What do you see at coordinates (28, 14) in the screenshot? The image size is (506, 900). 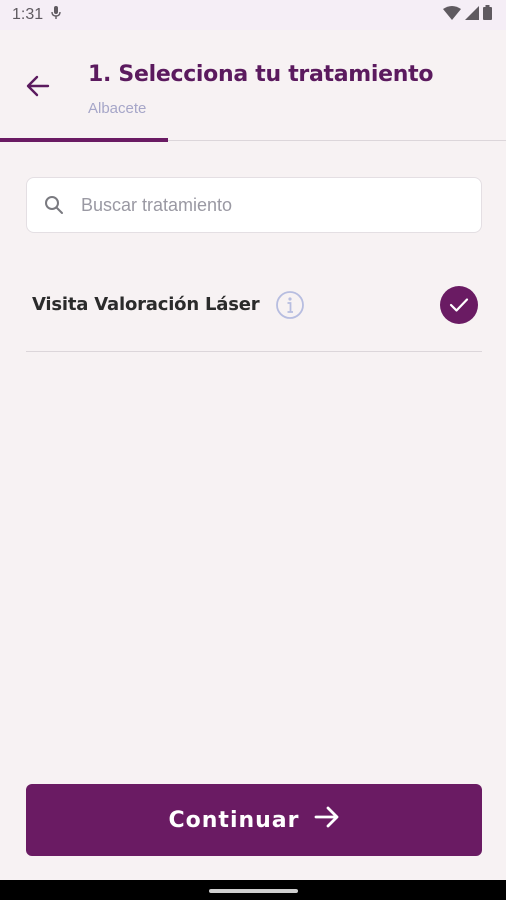 I see `status-time: 1:31` at bounding box center [28, 14].